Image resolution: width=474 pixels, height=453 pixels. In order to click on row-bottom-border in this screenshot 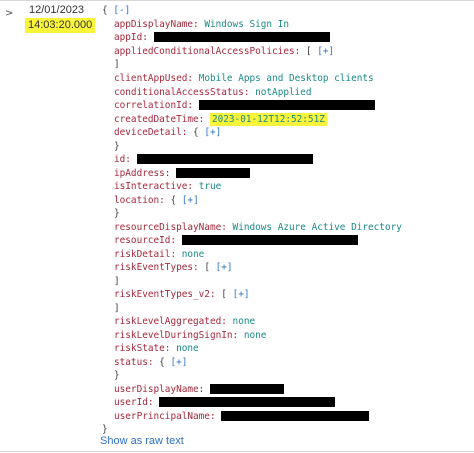, I will do `click(237, 451)`.